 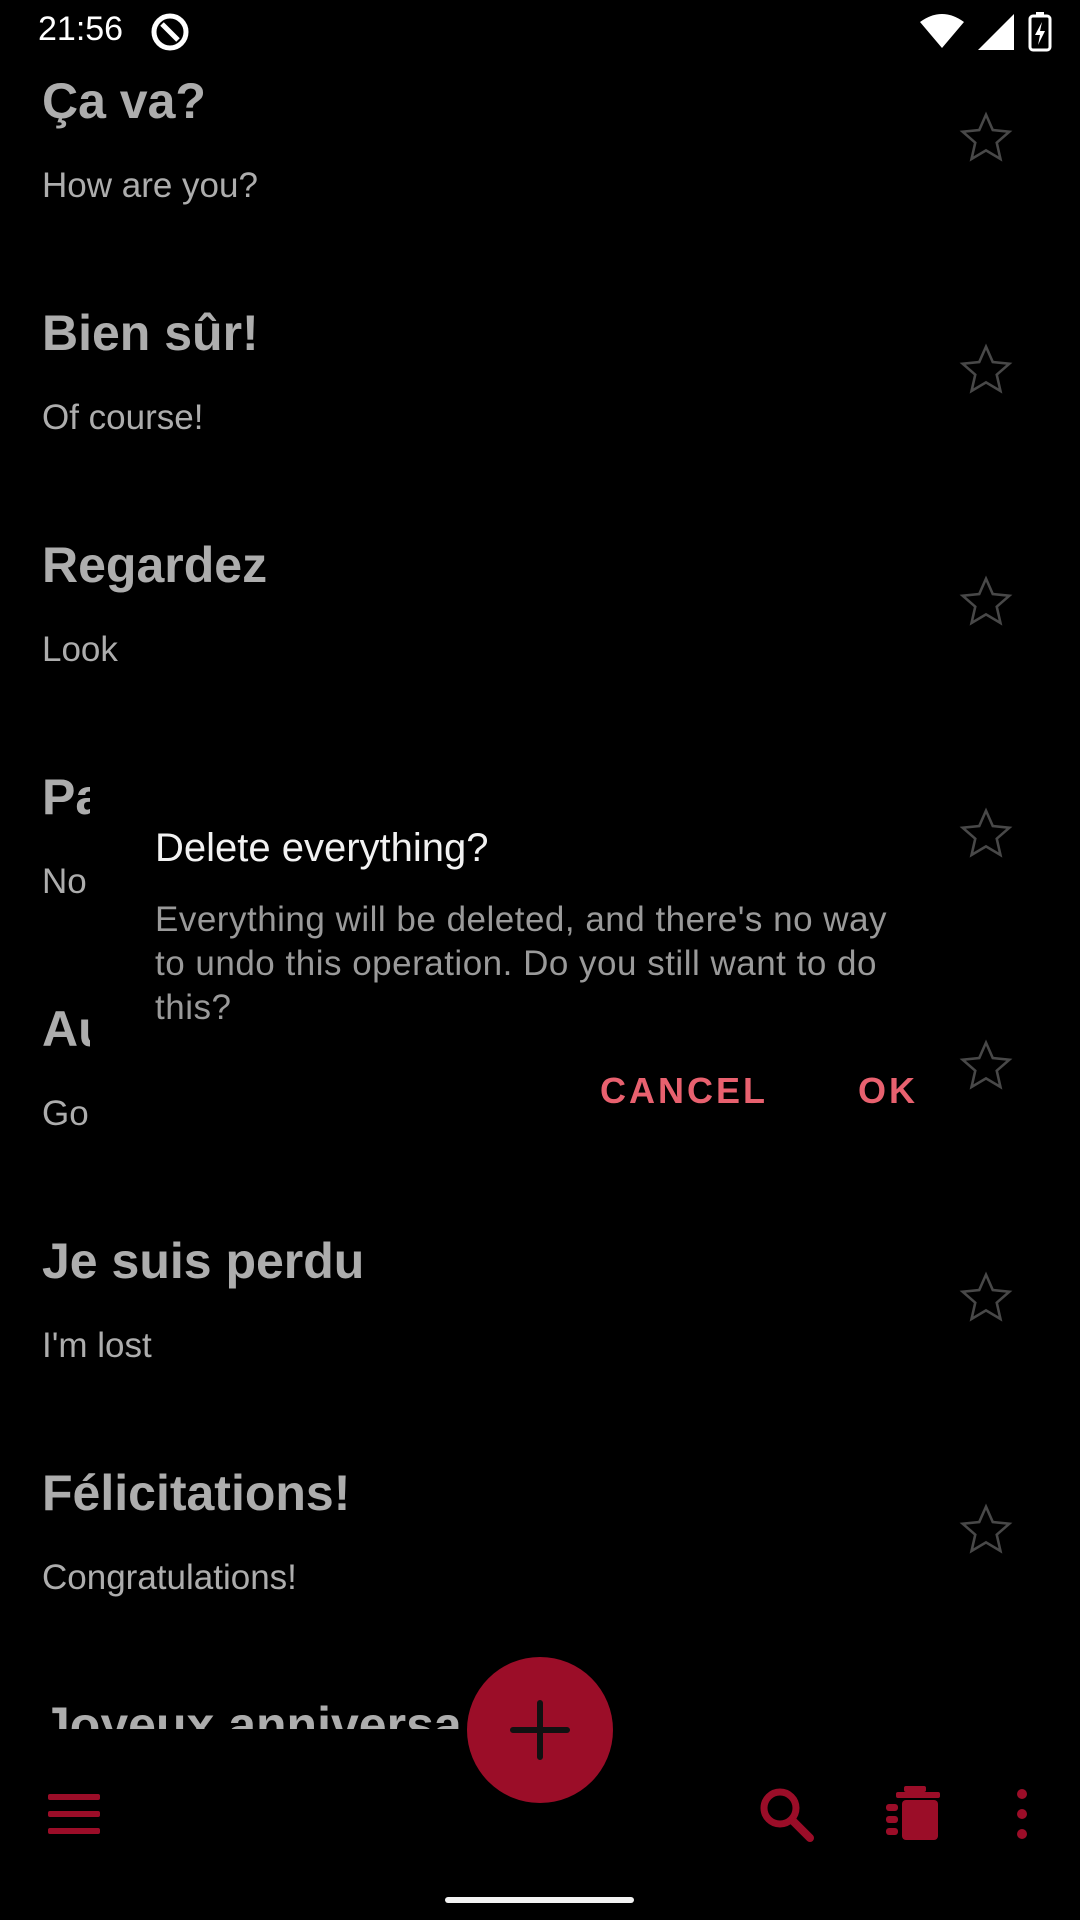 What do you see at coordinates (540, 32) in the screenshot?
I see `status-bar: 21:56` at bounding box center [540, 32].